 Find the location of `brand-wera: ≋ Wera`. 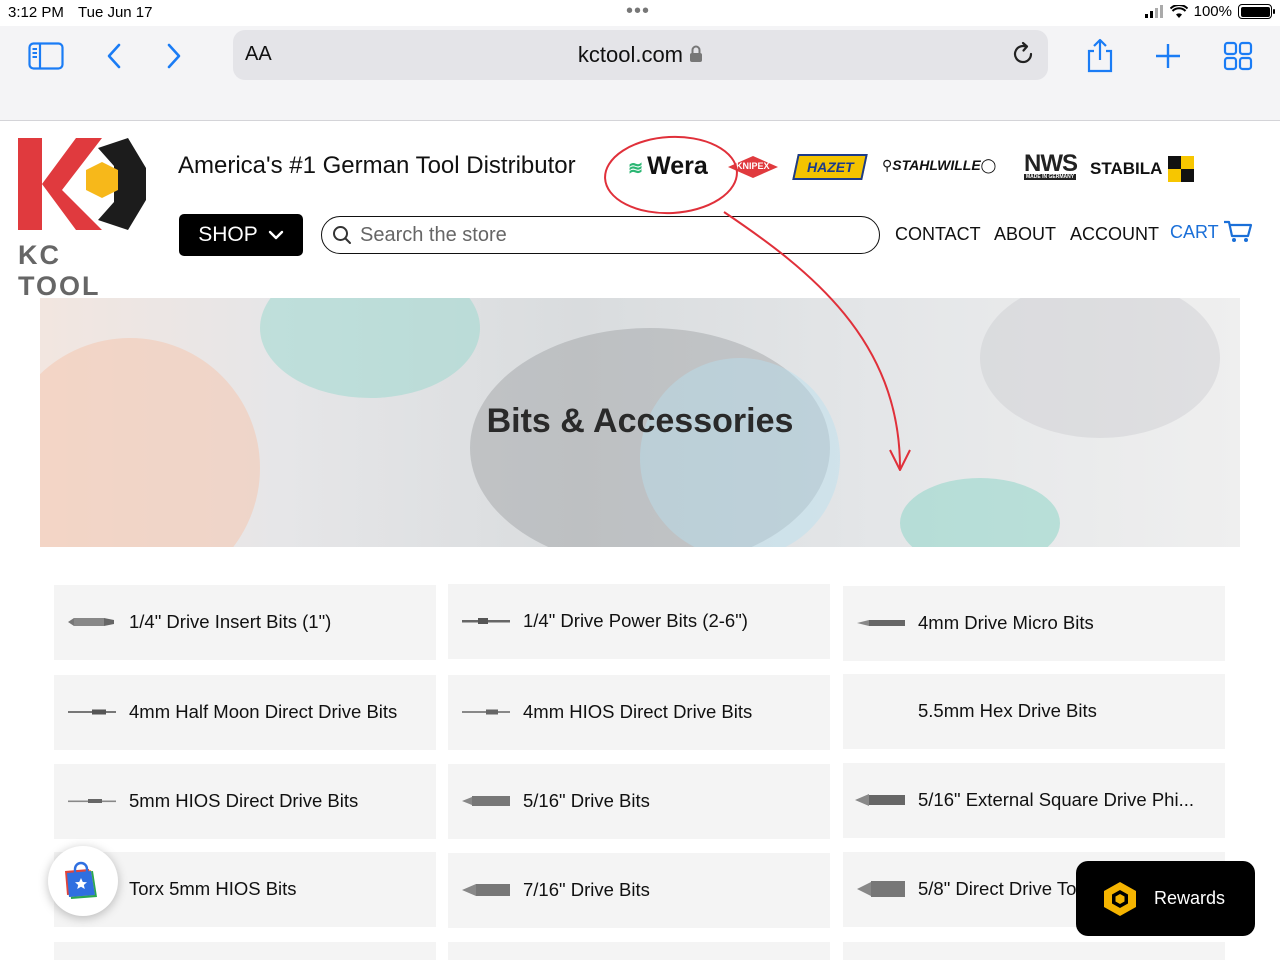

brand-wera: ≋ Wera is located at coordinates (668, 166).